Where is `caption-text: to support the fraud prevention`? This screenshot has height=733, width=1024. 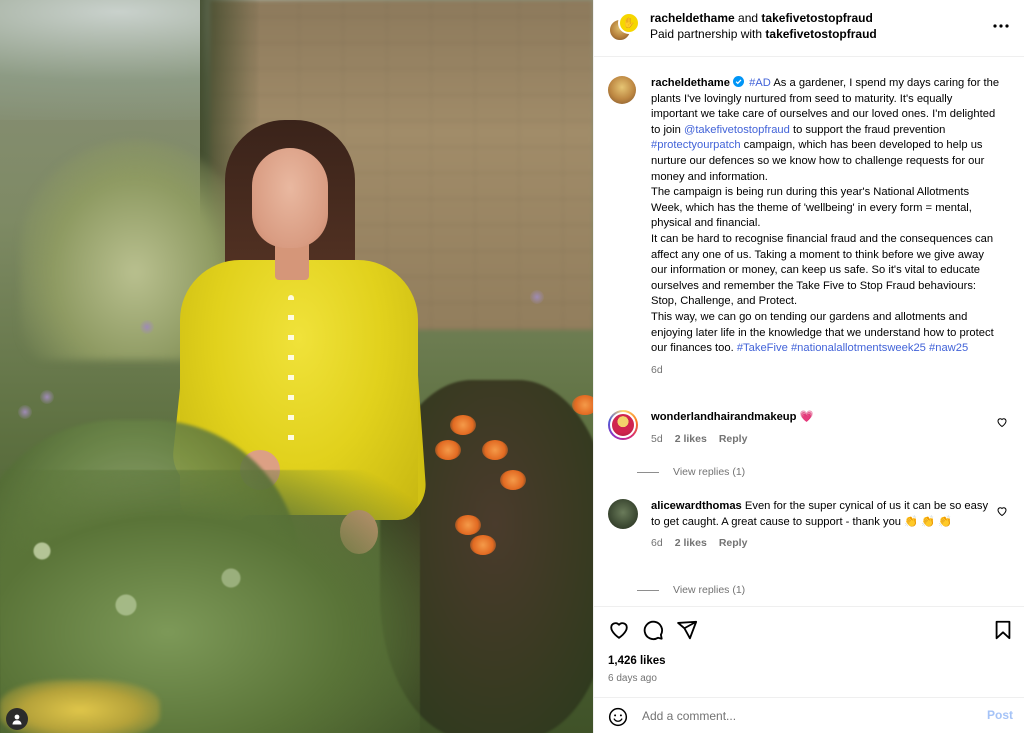 caption-text: to support the fraud prevention is located at coordinates (869, 129).